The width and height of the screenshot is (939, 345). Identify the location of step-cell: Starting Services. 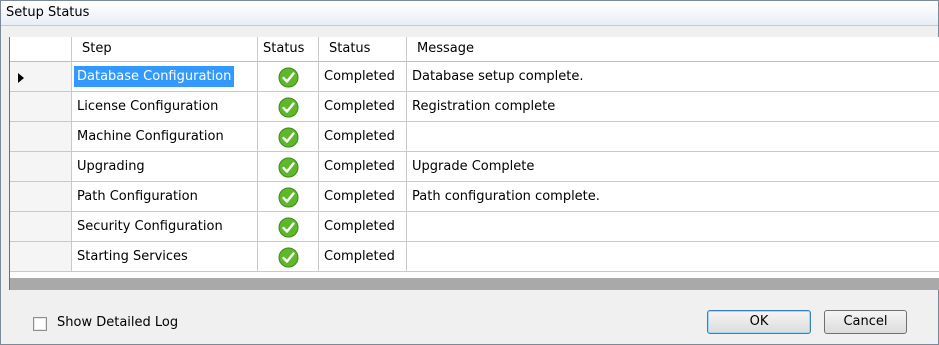
(165, 257).